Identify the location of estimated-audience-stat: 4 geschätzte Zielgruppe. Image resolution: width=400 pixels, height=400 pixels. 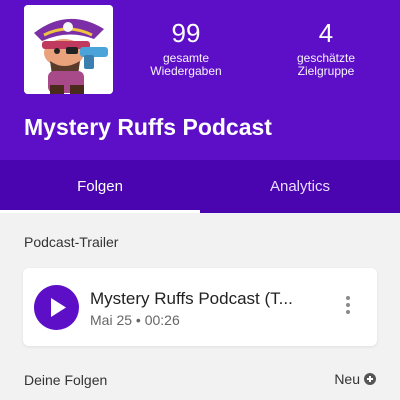
(326, 48).